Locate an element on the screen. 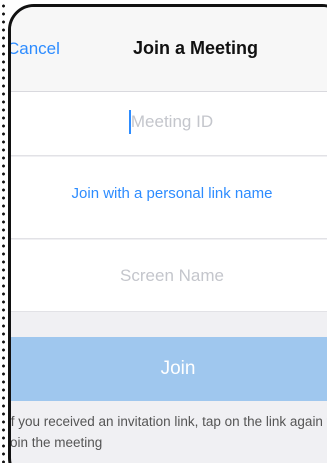 Image resolution: width=327 pixels, height=463 pixels. meeting-id-input is located at coordinates (169, 122).